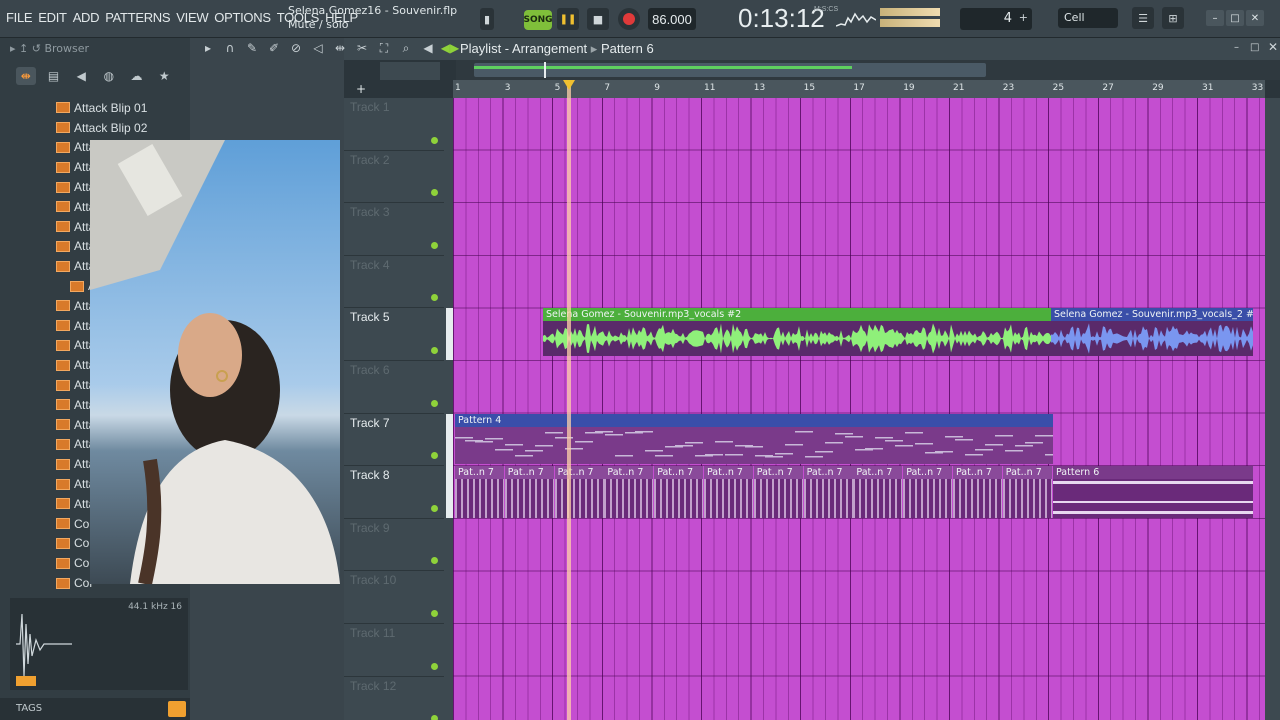 The image size is (1280, 720). Describe the element at coordinates (208, 48) in the screenshot. I see `play-arrow-icon: ▸` at that location.